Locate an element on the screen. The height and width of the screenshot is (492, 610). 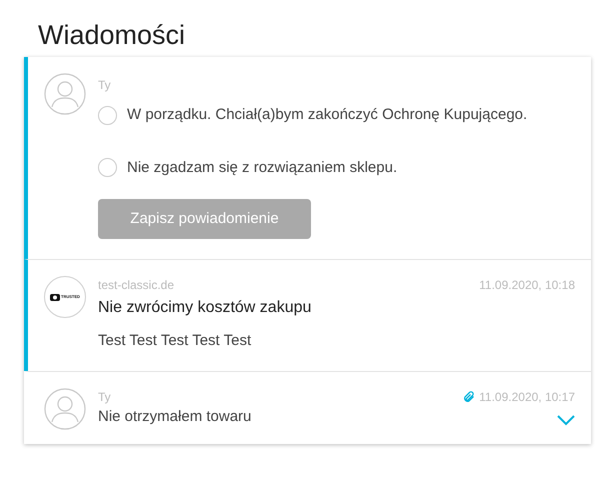
author-name: test-classic.de is located at coordinates (136, 285).